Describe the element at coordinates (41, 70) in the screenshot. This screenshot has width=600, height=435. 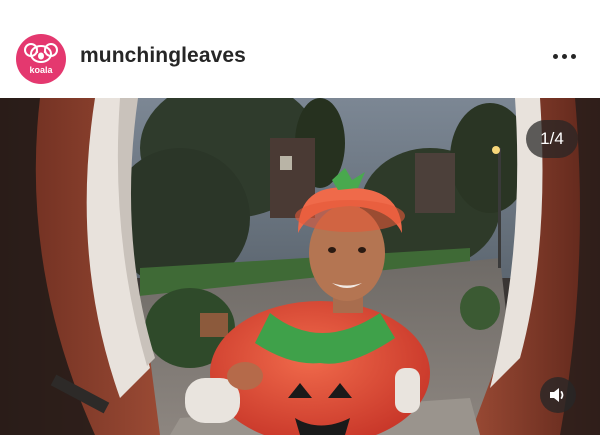
I see `avatar-label: koala` at that location.